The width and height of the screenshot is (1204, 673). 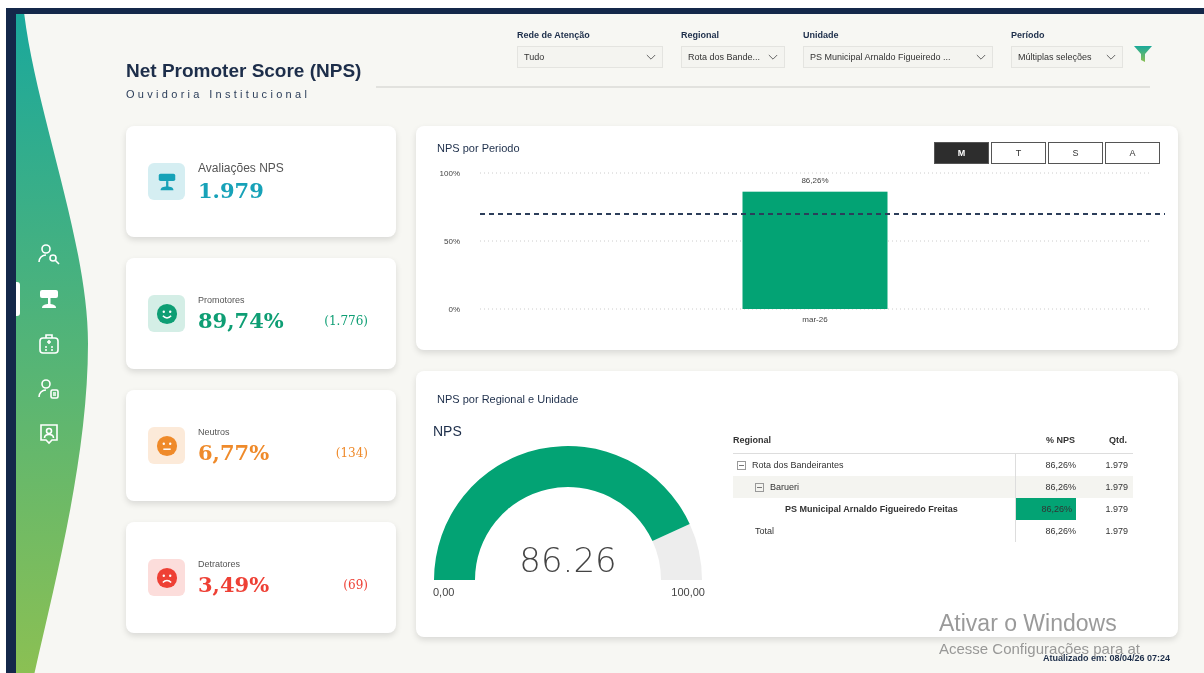 I want to click on column-header: % NPS, so click(x=1060, y=440).